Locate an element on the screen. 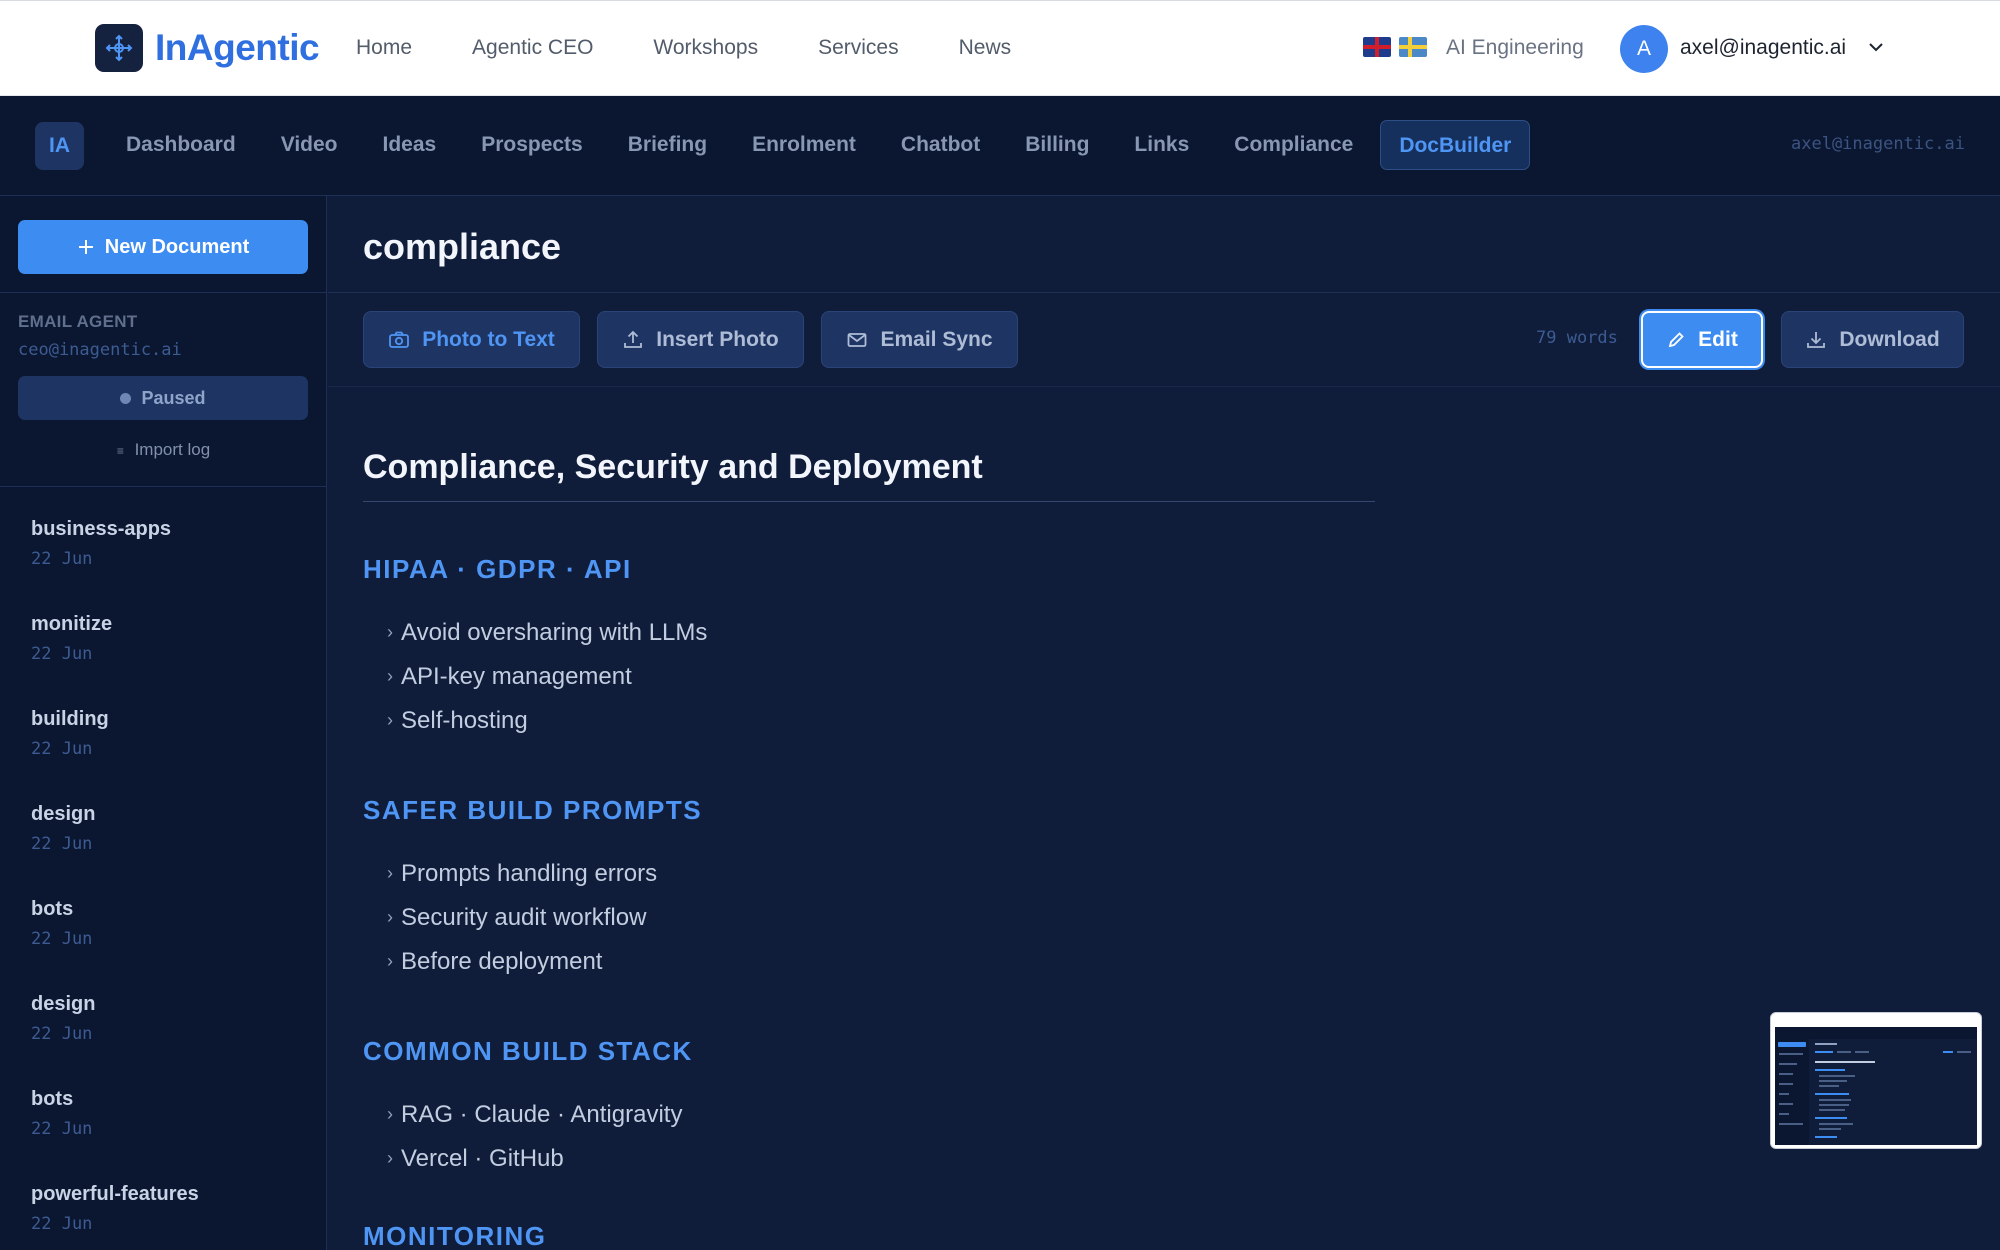  email-sync-button: Email Sync is located at coordinates (919, 339).